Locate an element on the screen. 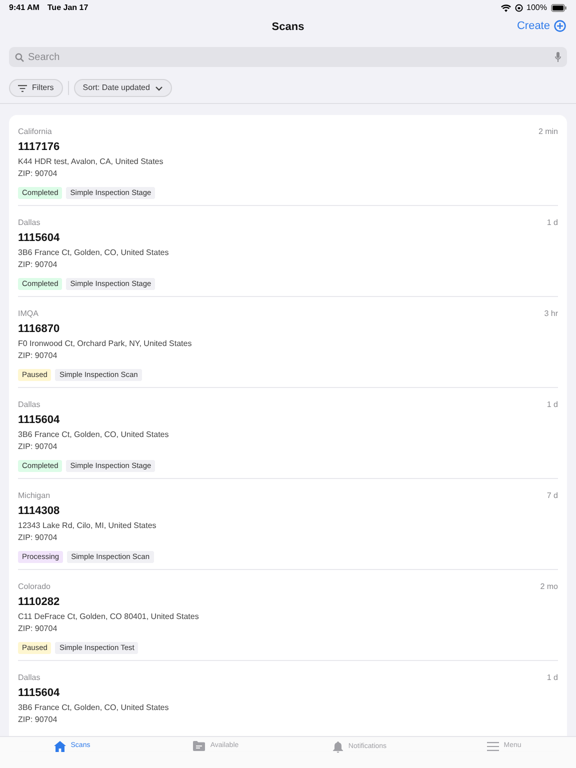  scan-address: F0 Ironwood Ct, Orchard Park, NY, United States is located at coordinates (105, 344).